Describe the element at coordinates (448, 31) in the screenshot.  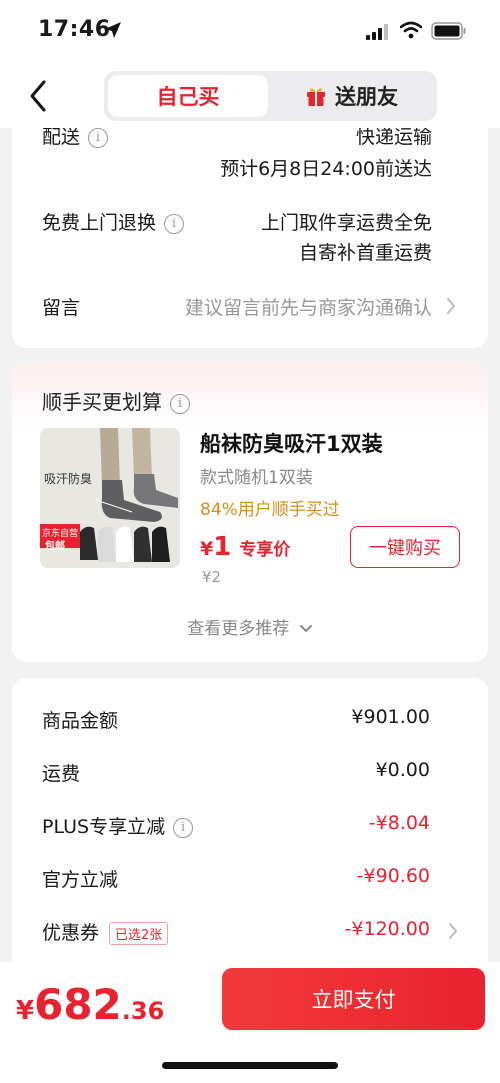
I see `battery-icon` at that location.